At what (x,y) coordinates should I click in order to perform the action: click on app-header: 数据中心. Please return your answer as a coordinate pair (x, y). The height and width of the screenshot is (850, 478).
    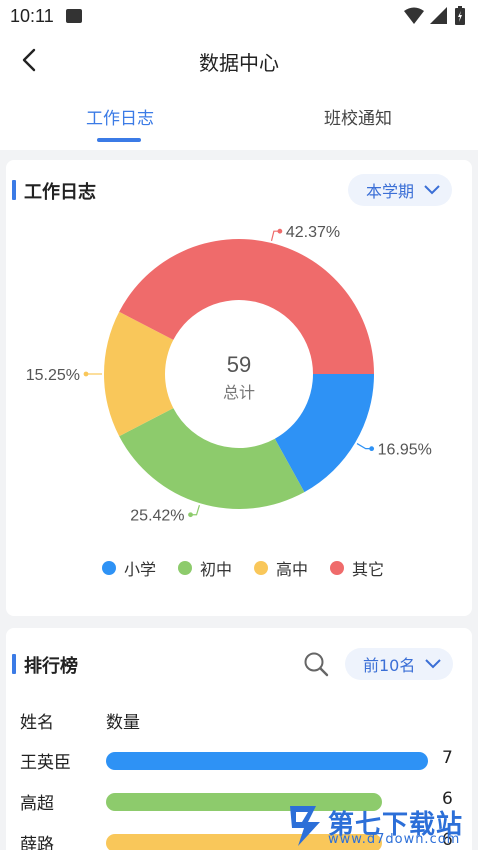
    Looking at the image, I should click on (239, 61).